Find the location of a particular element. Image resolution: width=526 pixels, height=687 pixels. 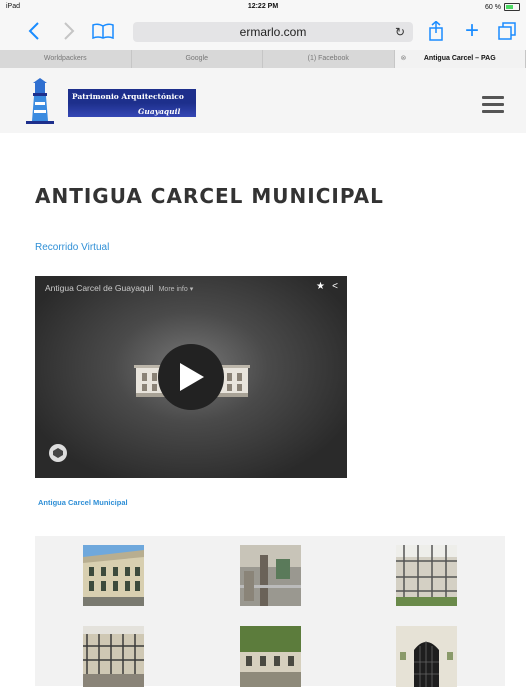

tab-facebook: (1) Facebook is located at coordinates (329, 59).